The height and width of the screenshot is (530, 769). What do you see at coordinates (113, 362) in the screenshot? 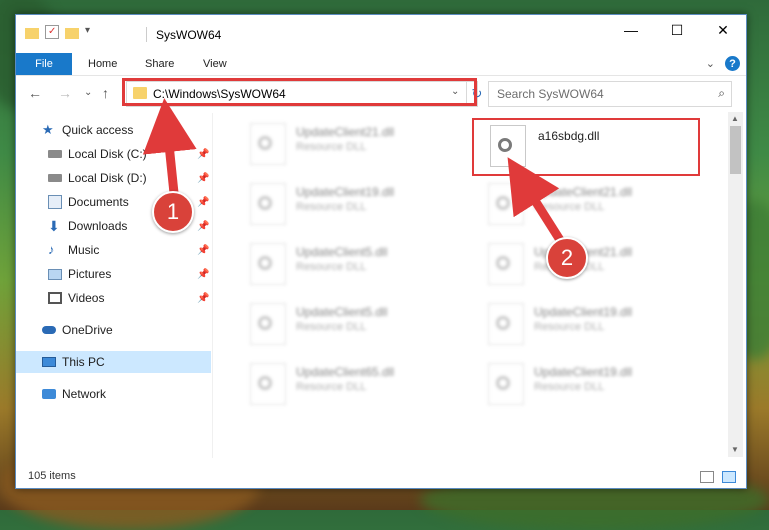
I see `sidebar-item-this-pc: This PC` at bounding box center [113, 362].